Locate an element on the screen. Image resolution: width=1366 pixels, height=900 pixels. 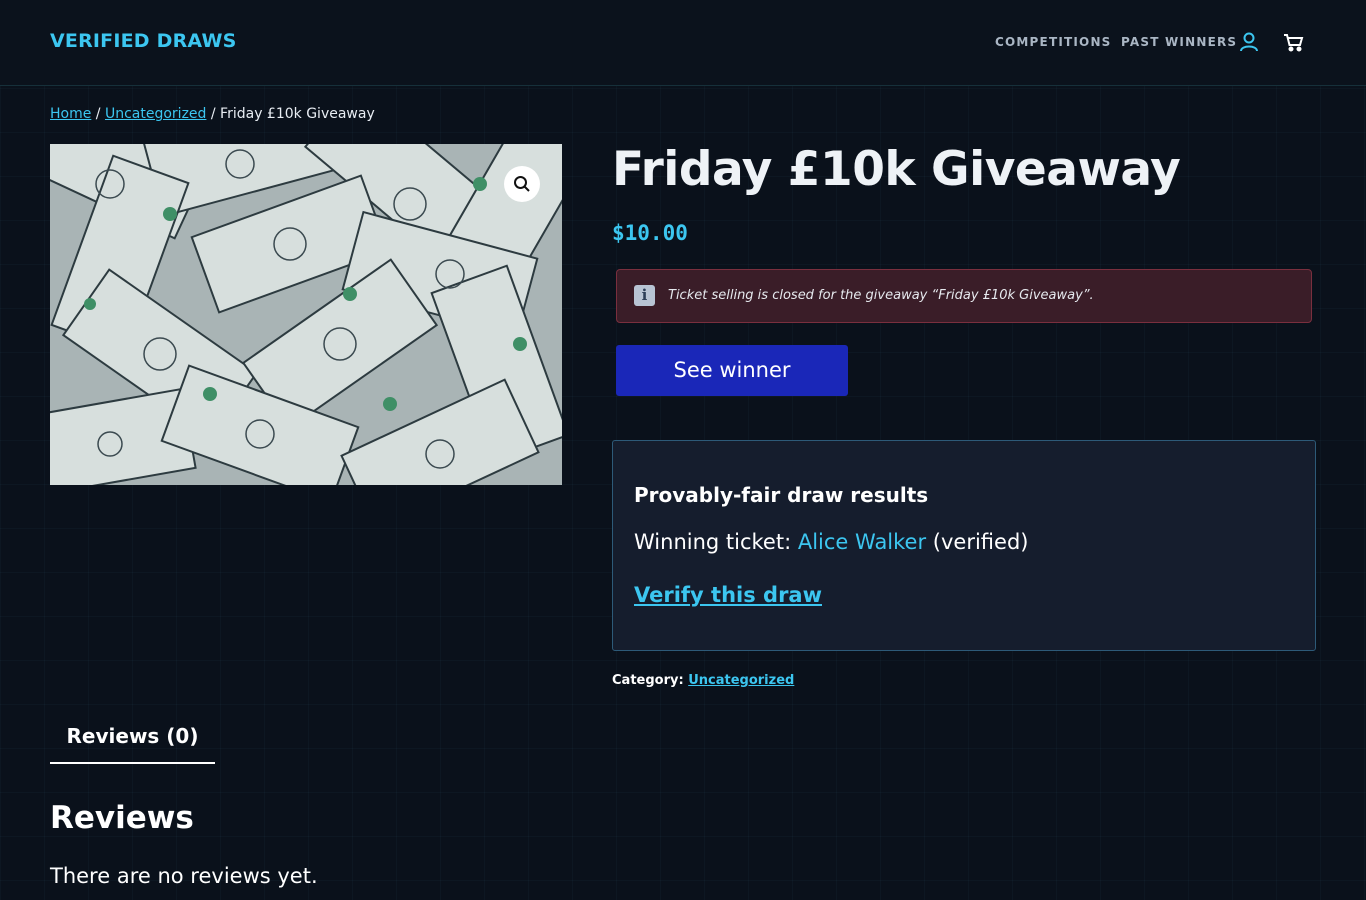
zoom-button is located at coordinates (522, 184).